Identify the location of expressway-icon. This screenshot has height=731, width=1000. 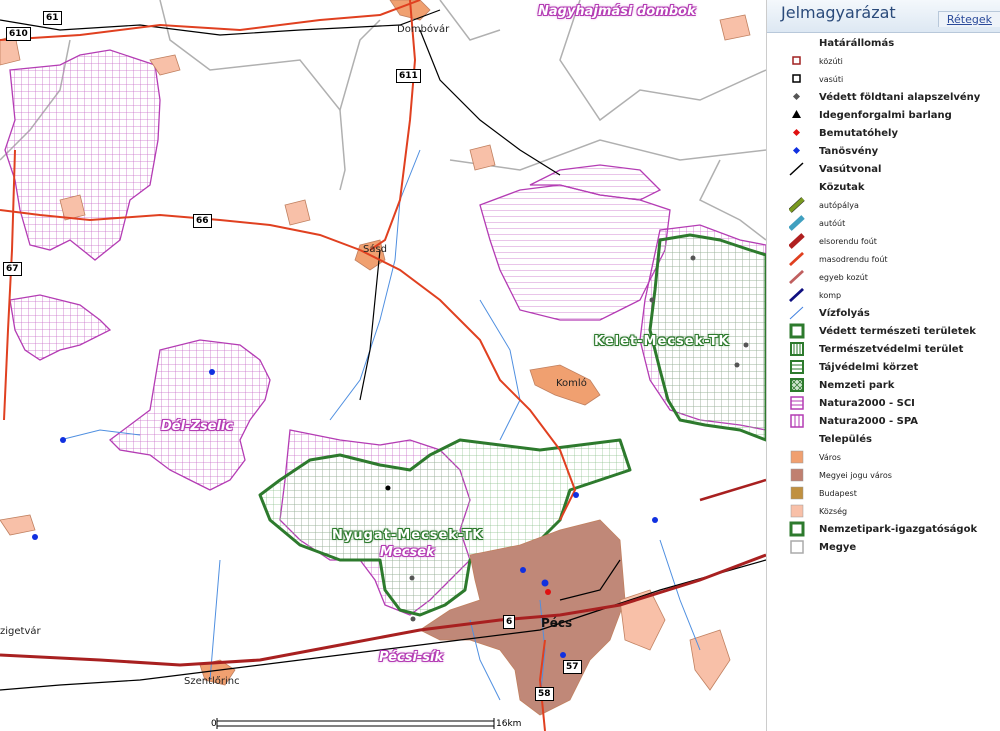
(793, 223).